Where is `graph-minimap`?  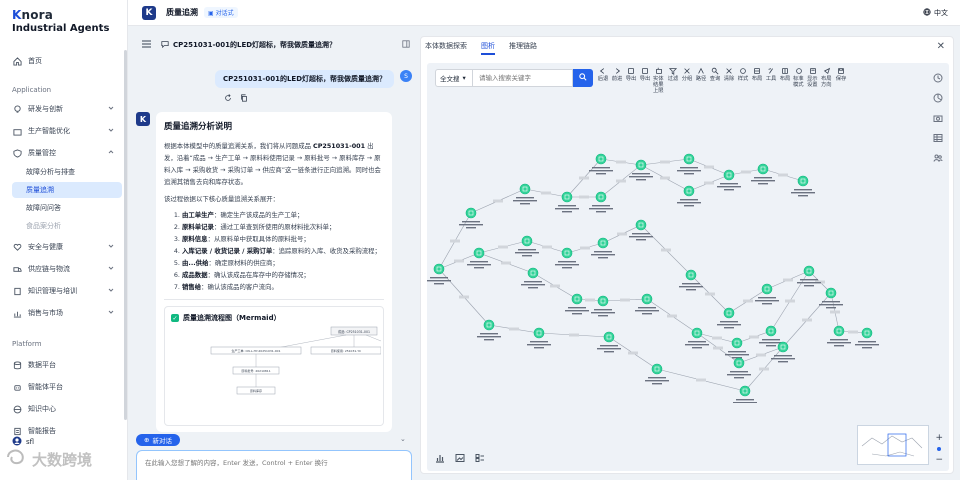
graph-minimap is located at coordinates (893, 445).